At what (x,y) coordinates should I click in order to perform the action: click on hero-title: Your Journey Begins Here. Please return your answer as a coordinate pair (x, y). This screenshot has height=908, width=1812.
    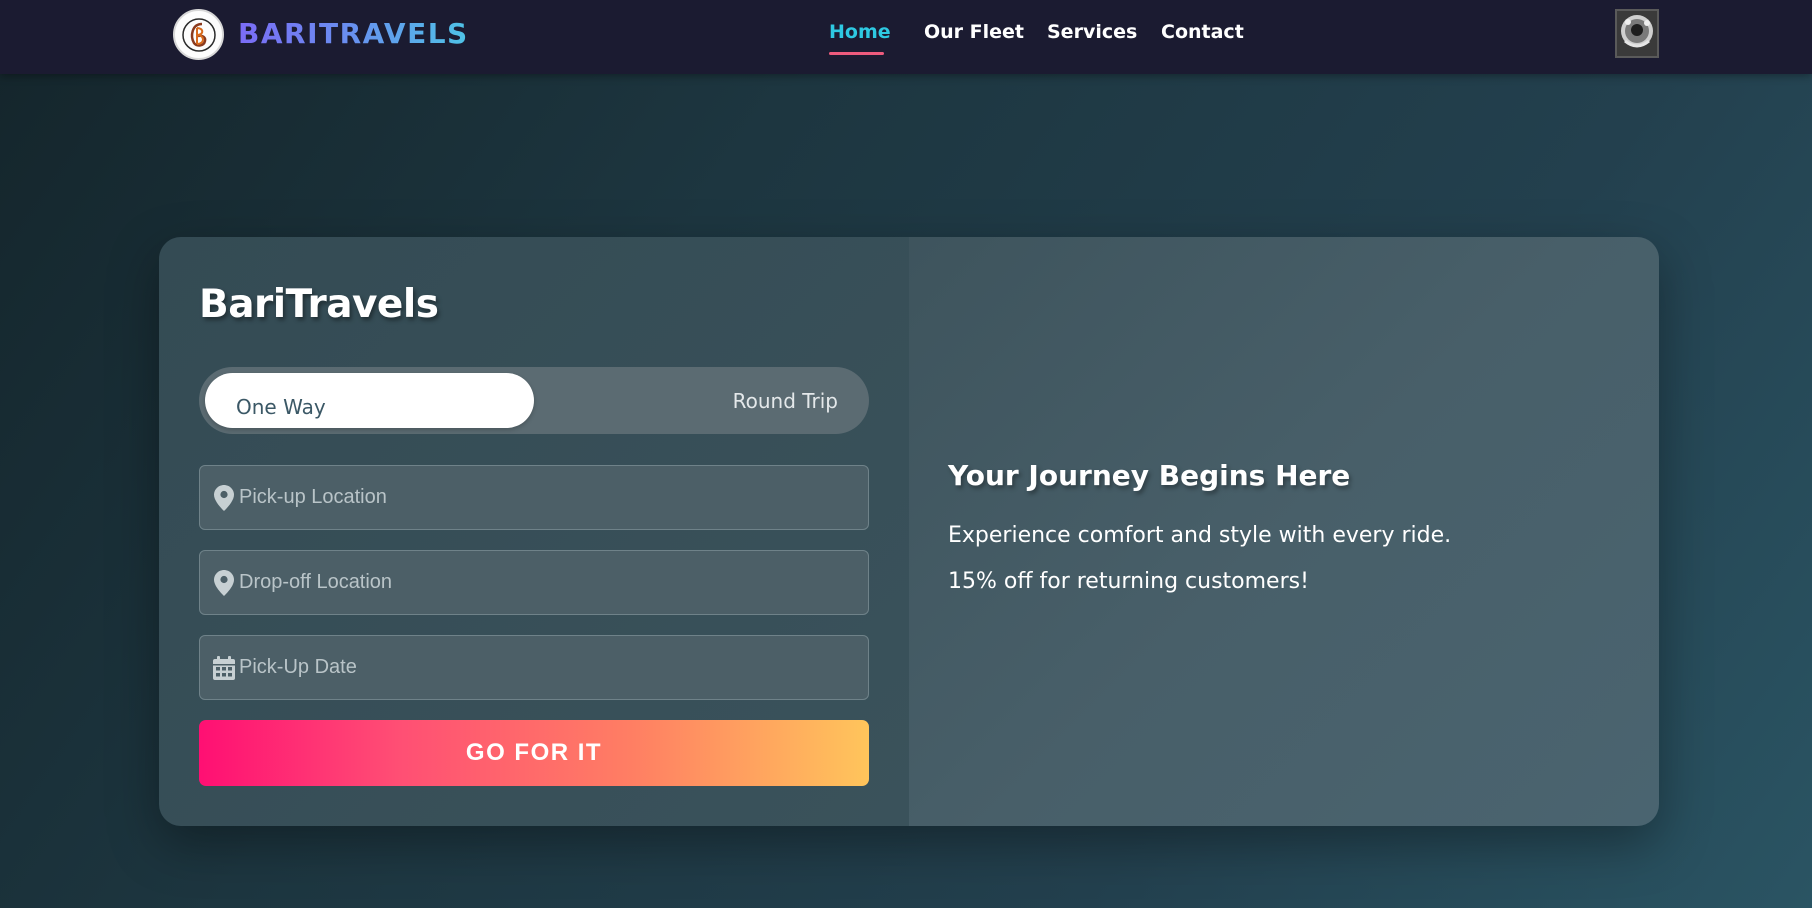
    Looking at the image, I should click on (1149, 475).